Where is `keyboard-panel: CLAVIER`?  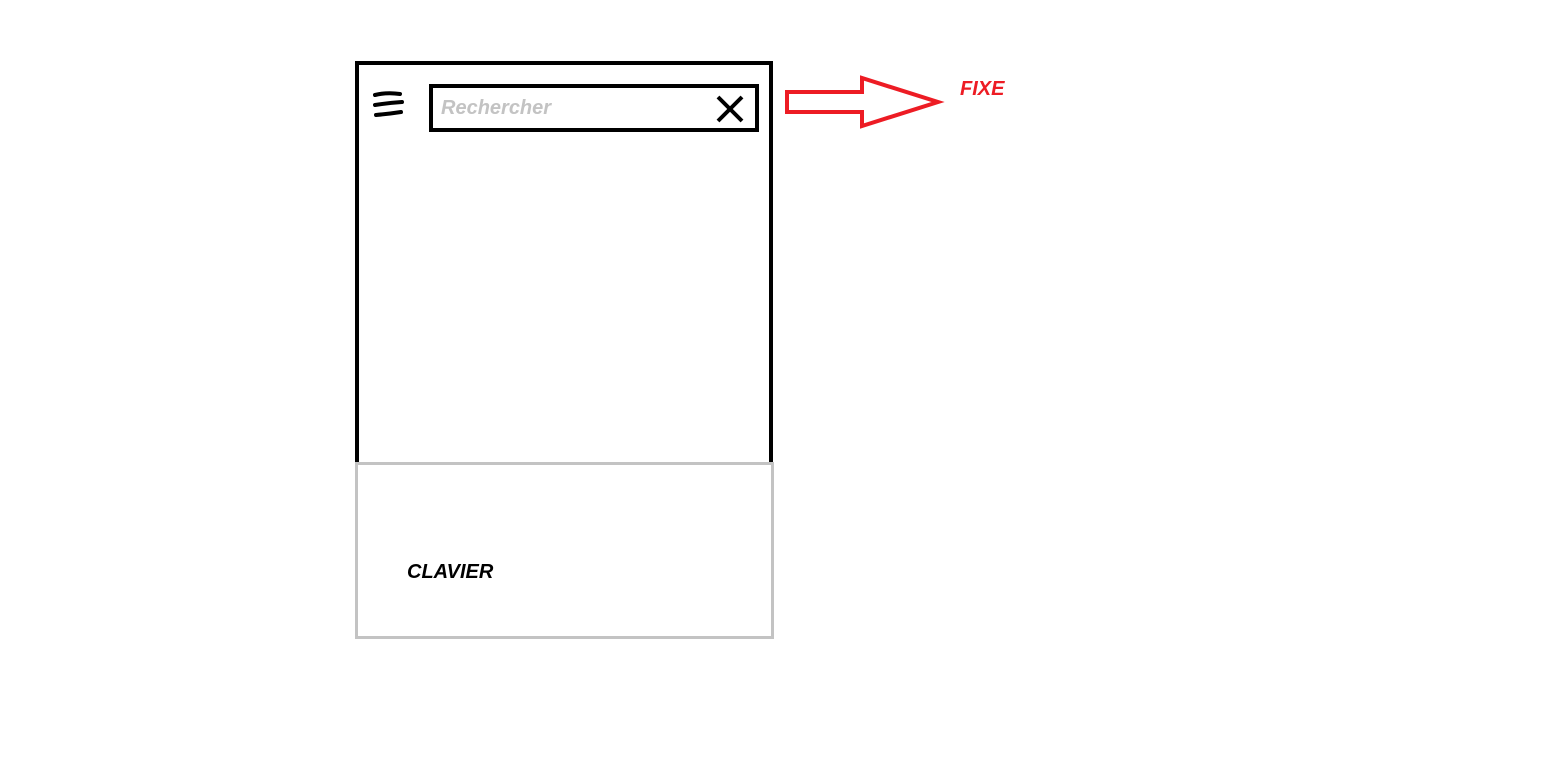
keyboard-panel: CLAVIER is located at coordinates (564, 550).